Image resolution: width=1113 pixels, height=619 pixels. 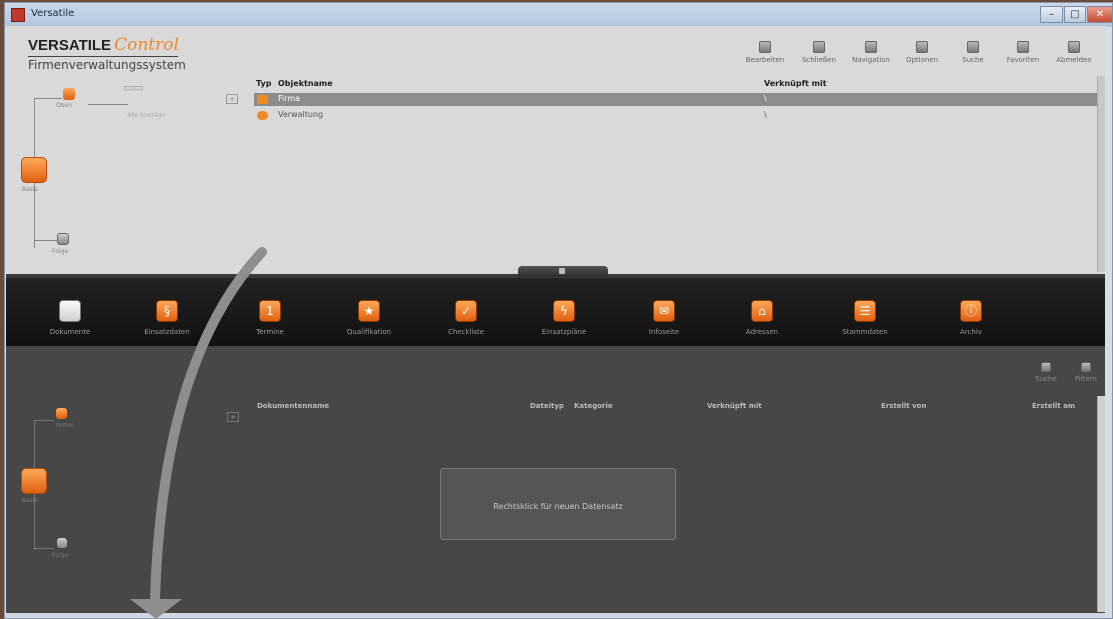 I want to click on logout-icon, so click(x=1074, y=47).